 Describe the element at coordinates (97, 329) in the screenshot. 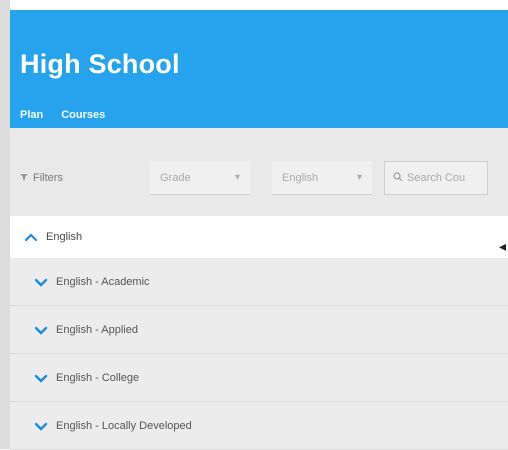

I see `list-item-label: English - Applied` at that location.